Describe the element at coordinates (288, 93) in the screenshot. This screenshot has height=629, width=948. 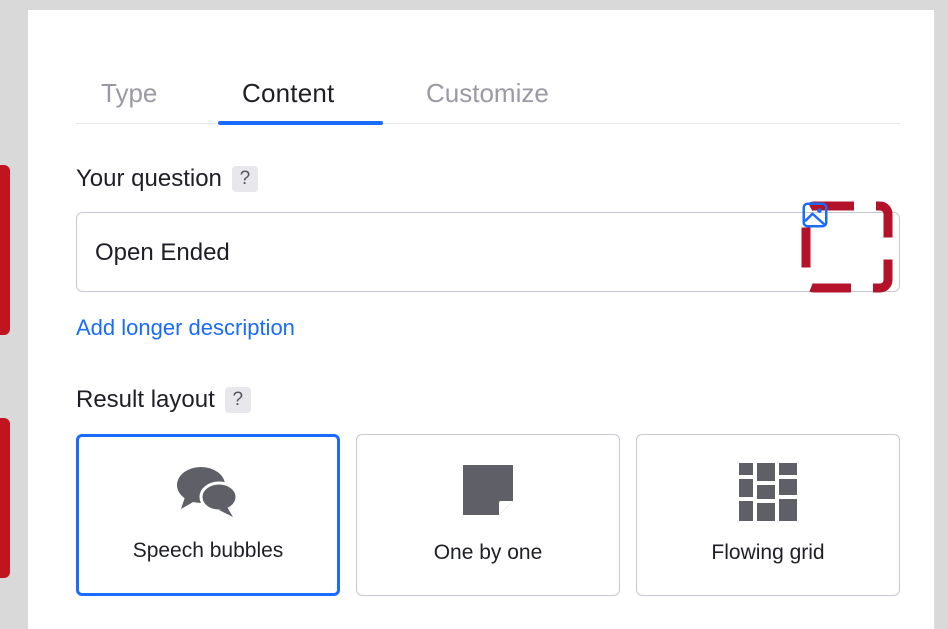
I see `tab-content: Content` at that location.